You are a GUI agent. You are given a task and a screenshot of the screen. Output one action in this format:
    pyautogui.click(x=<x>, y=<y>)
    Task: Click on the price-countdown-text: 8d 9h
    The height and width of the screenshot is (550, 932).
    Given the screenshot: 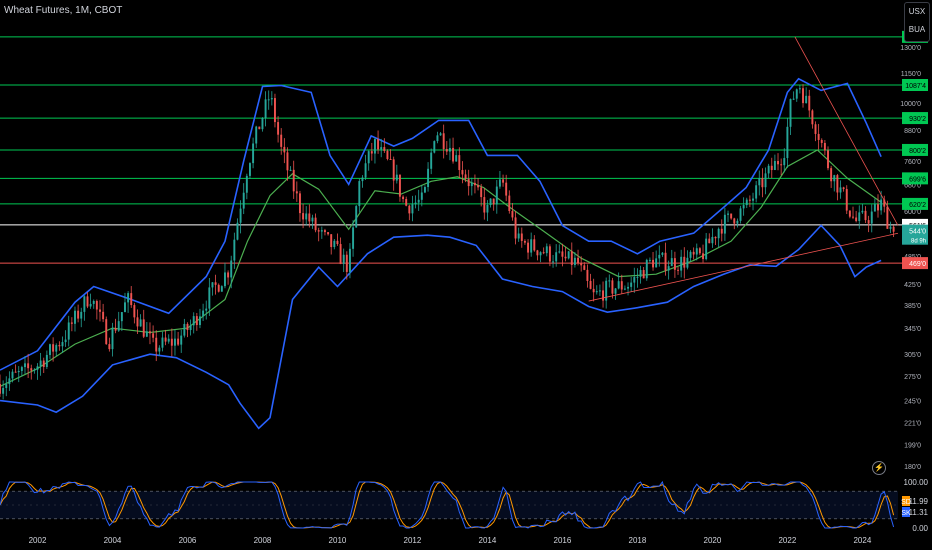 What is the action you would take?
    pyautogui.click(x=918, y=242)
    